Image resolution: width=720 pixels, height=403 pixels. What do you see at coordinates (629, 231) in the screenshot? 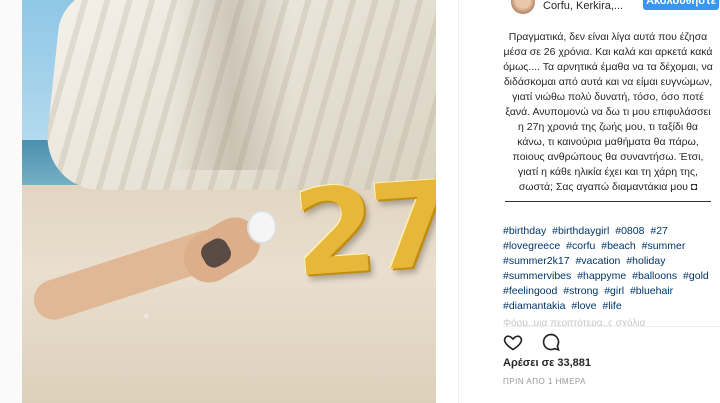
I see `hashtag-link: #0808` at bounding box center [629, 231].